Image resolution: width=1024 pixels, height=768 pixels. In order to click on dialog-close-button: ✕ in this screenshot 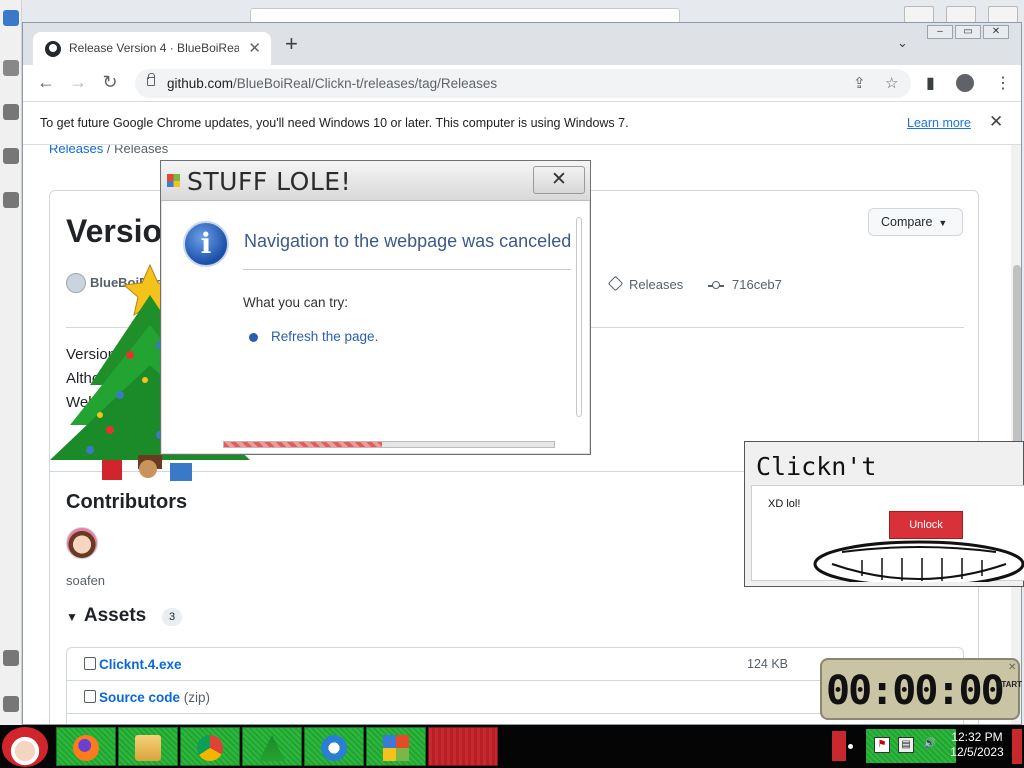, I will do `click(559, 180)`.